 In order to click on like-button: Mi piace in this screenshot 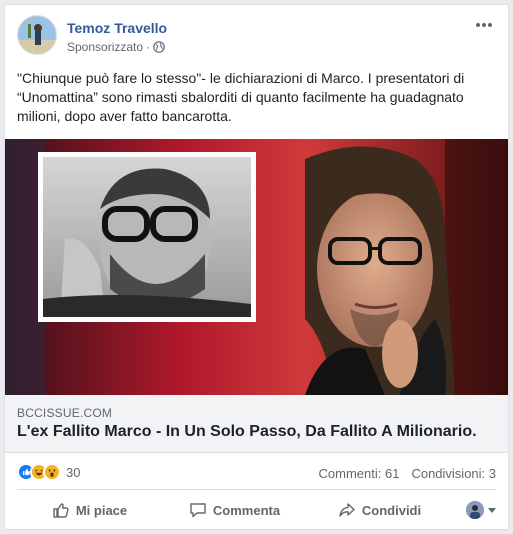, I will do `click(89, 510)`.